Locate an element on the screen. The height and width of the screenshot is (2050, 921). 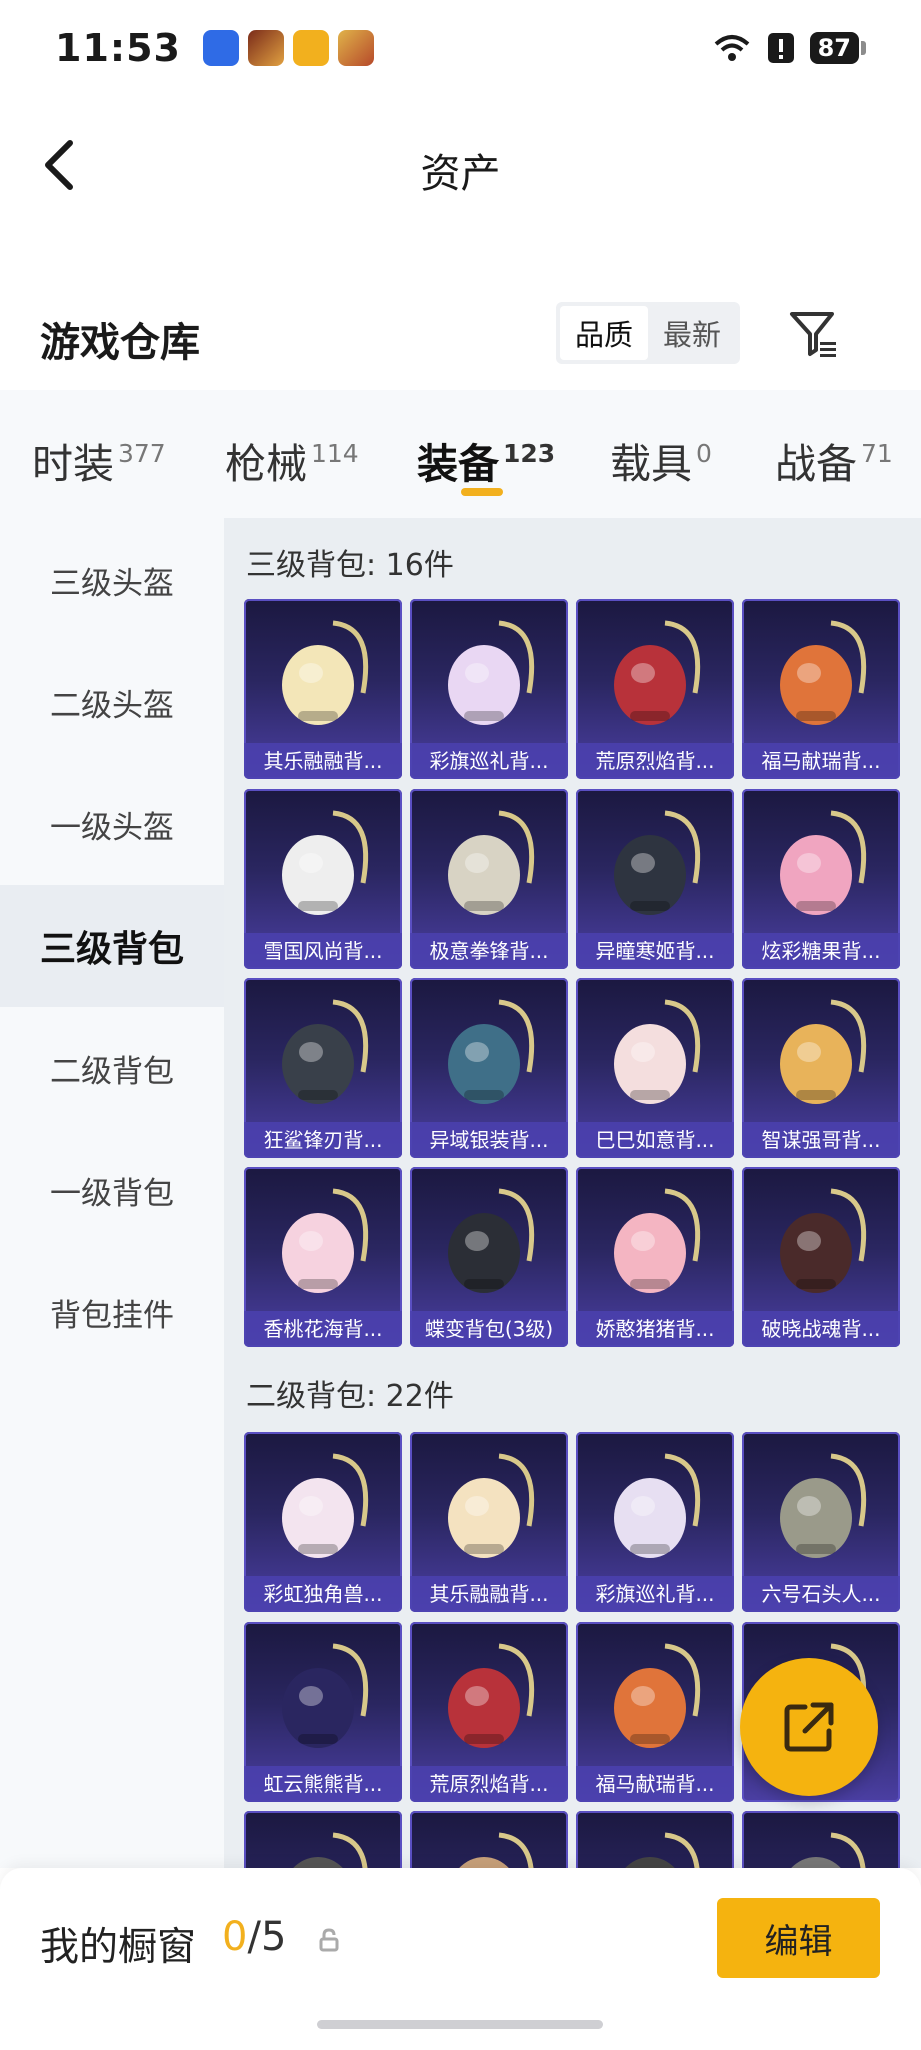
category-tabs: 时装 377 枪械 114 装备 123 载具 0 战备 71 is located at coordinates (460, 454).